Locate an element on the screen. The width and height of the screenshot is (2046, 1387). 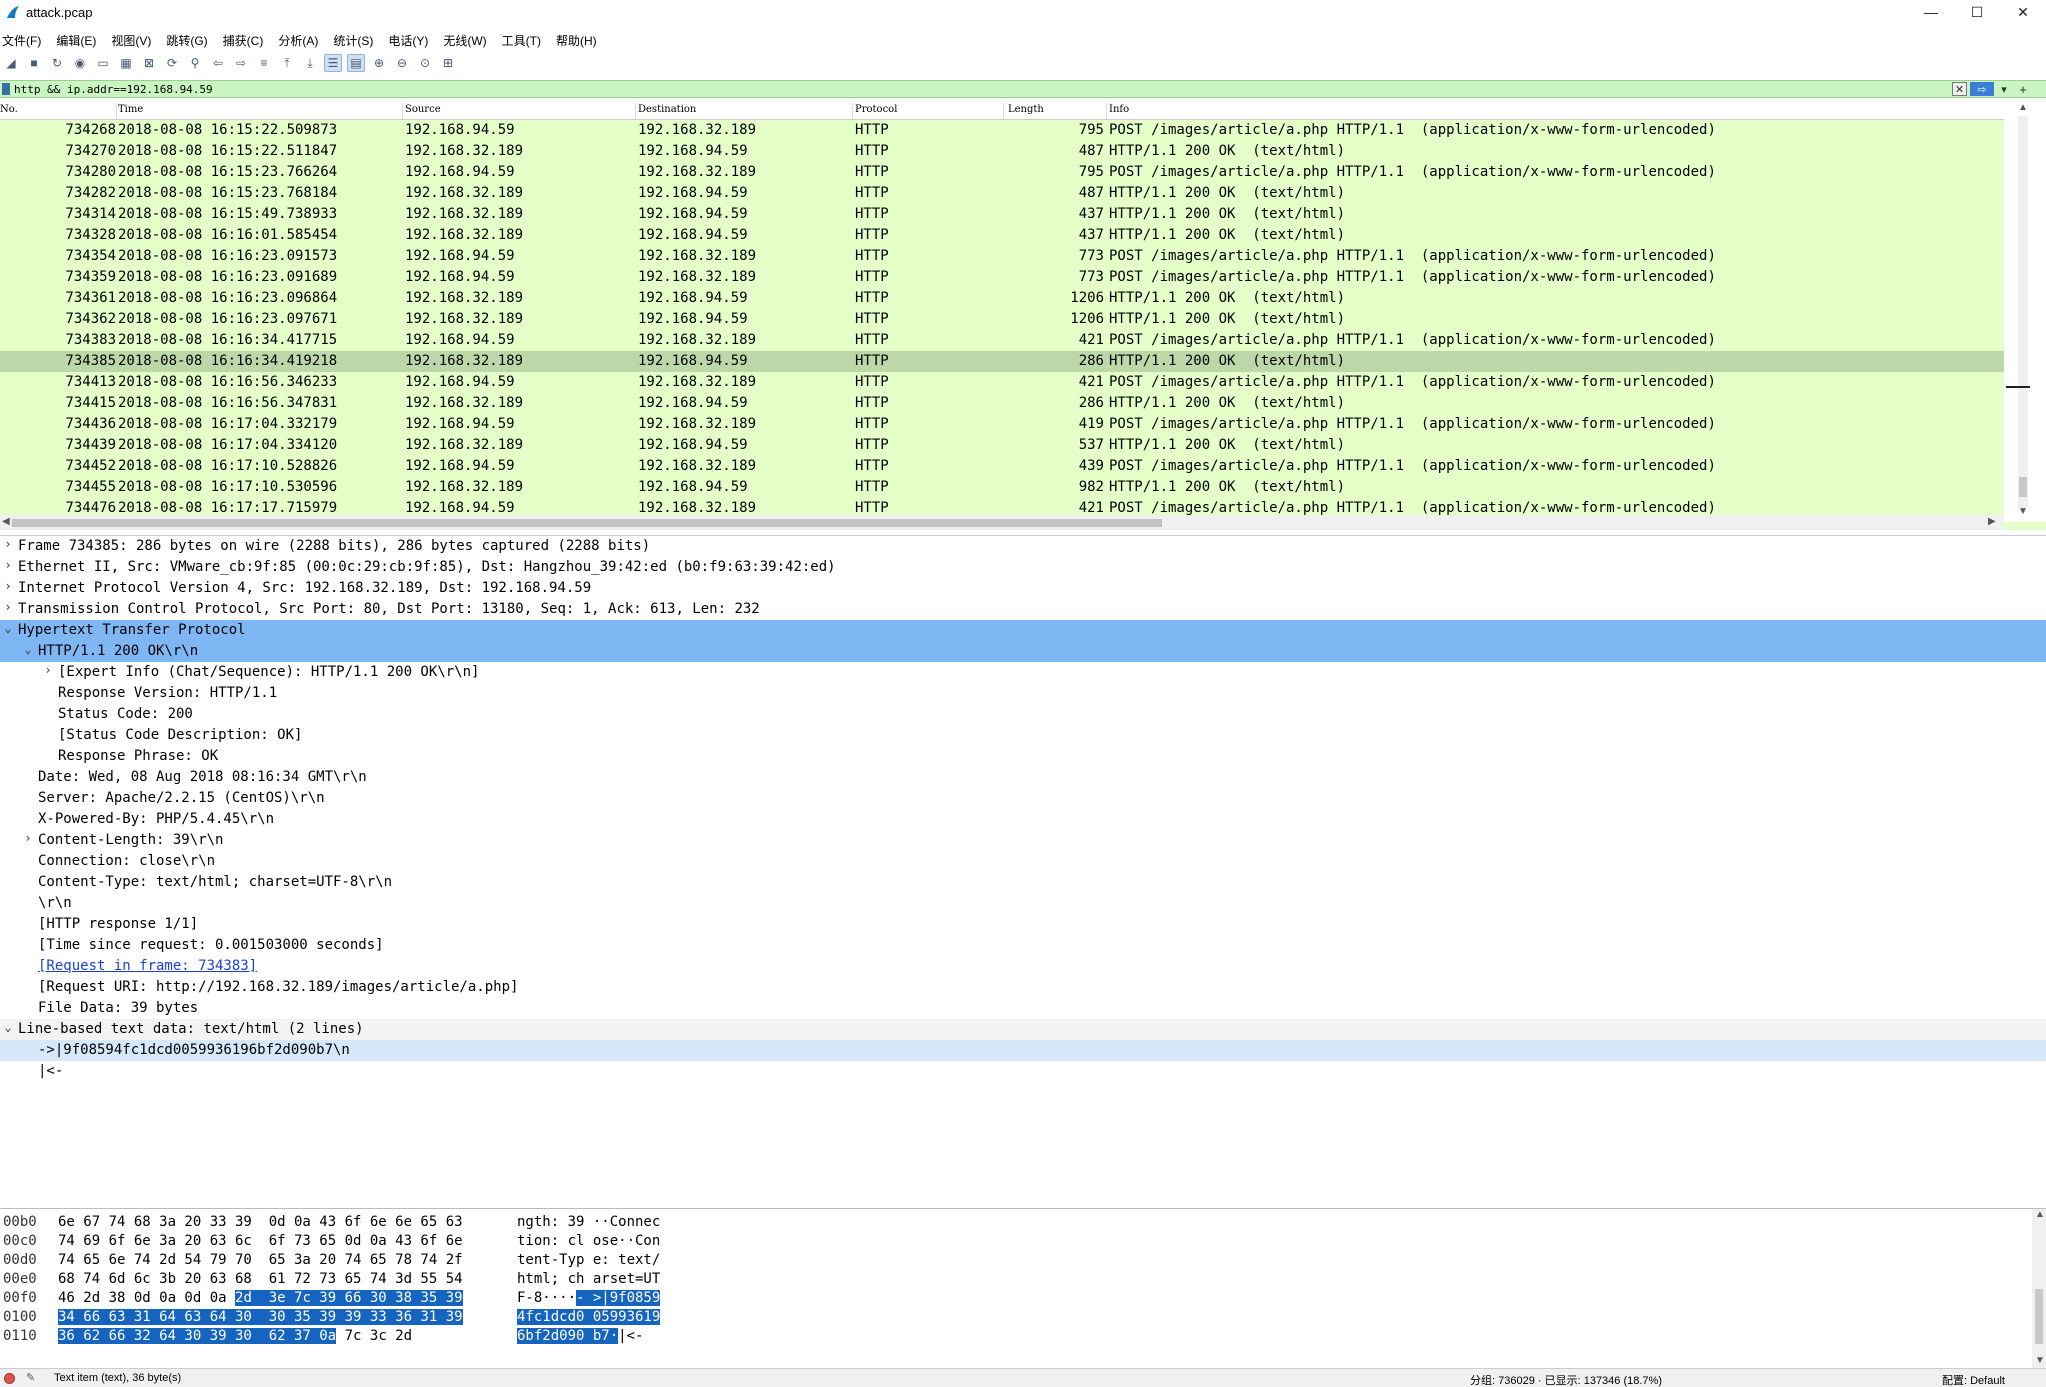
last-packet-icon: ⤓ is located at coordinates (310, 63).